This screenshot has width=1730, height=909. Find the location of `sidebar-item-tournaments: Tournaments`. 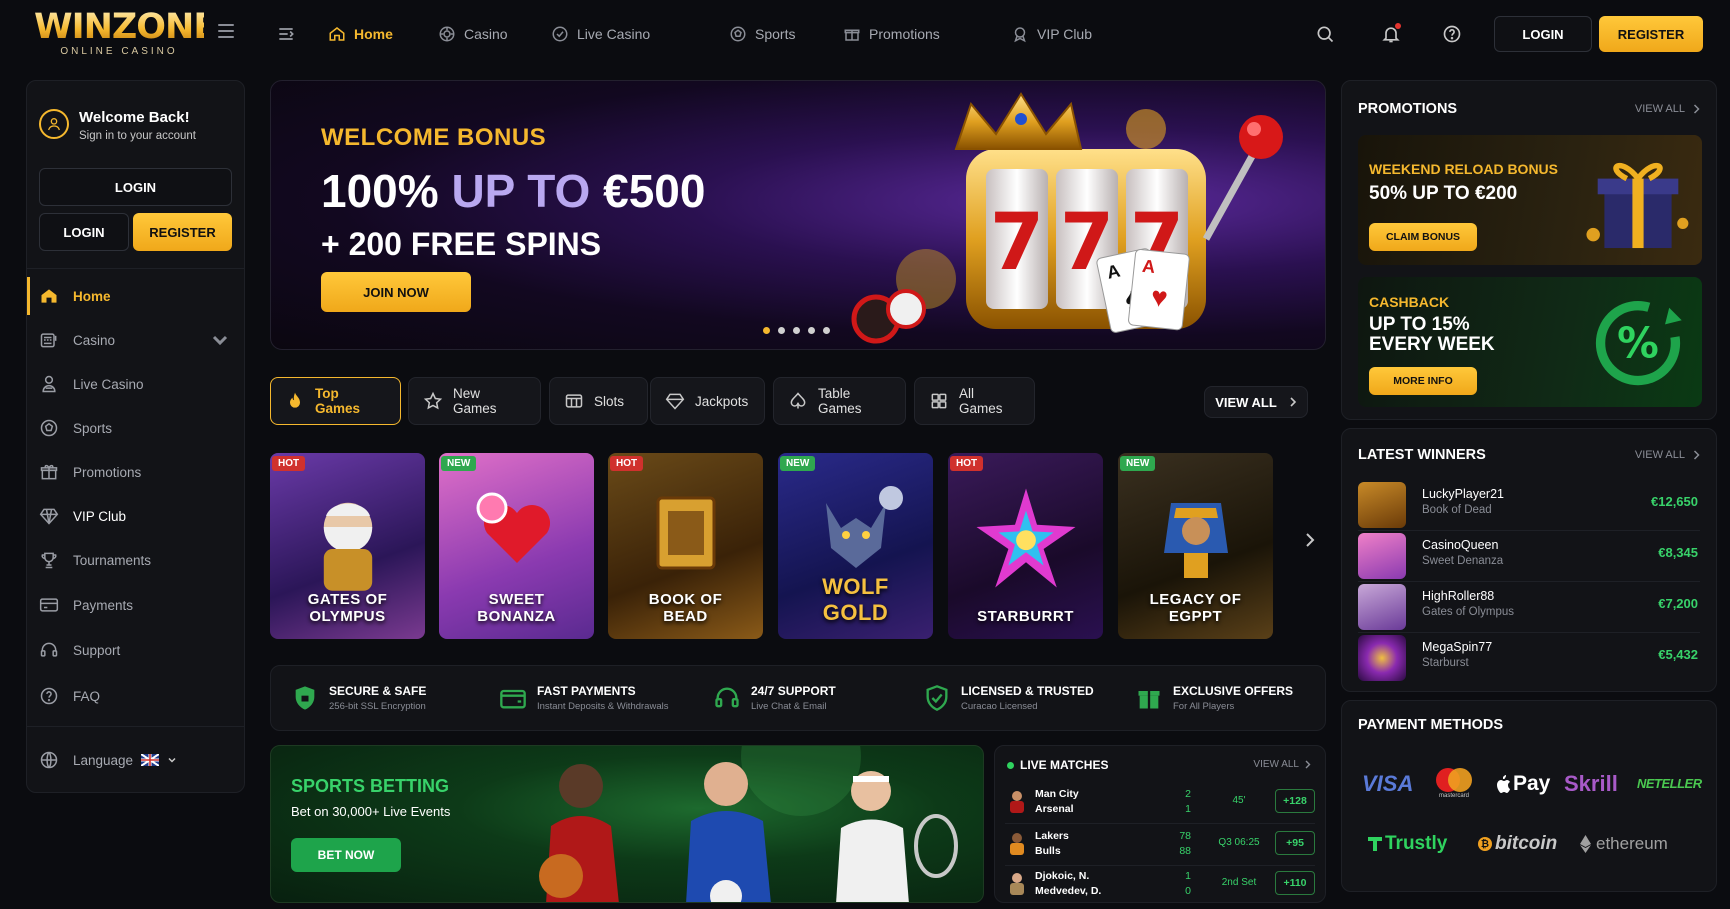

sidebar-item-tournaments: Tournaments is located at coordinates (136, 560).